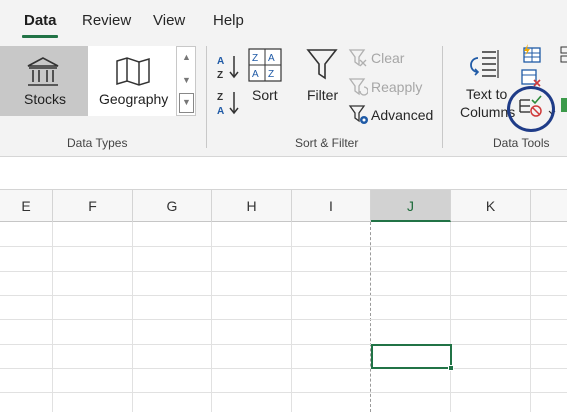  Describe the element at coordinates (40, 20) in the screenshot. I see `tab-data: Data` at that location.